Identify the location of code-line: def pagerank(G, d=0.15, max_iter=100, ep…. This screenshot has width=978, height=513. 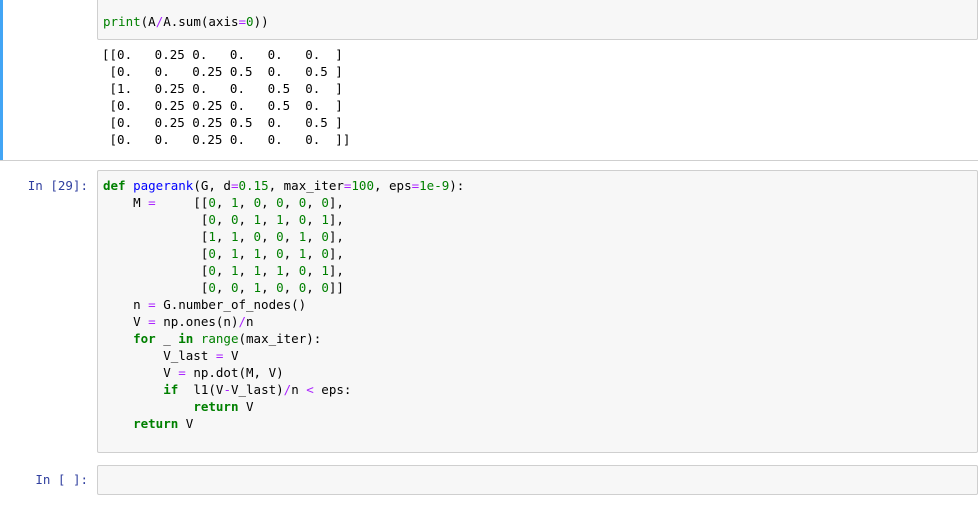
(284, 185).